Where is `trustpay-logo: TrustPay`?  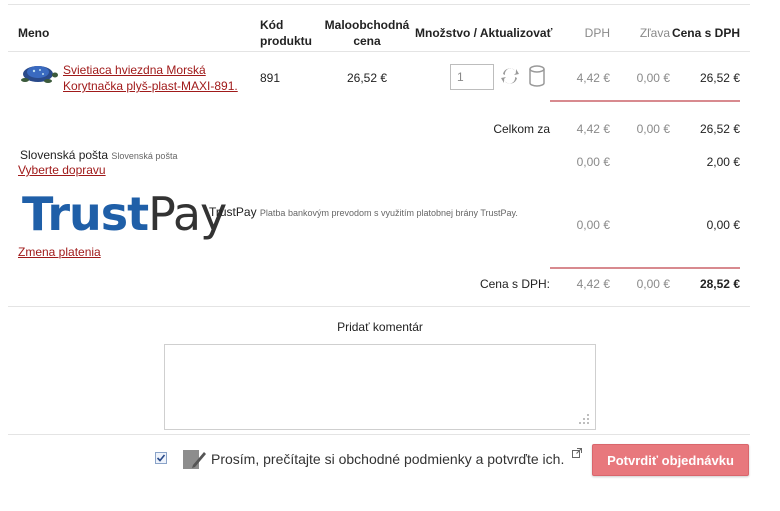
trustpay-logo: TrustPay is located at coordinates (124, 214).